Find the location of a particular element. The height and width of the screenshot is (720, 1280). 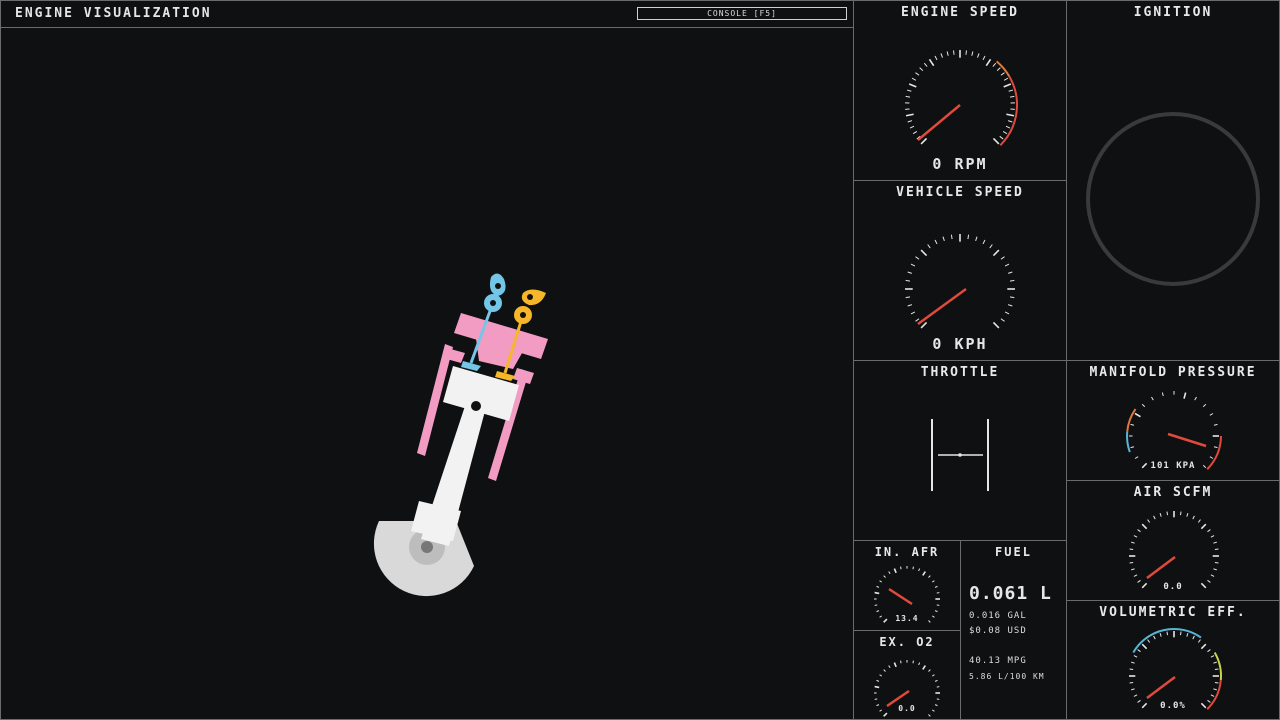

volumetric-eff-panel: VOLUMETRIC EFF. 0.0% is located at coordinates (1173, 660).